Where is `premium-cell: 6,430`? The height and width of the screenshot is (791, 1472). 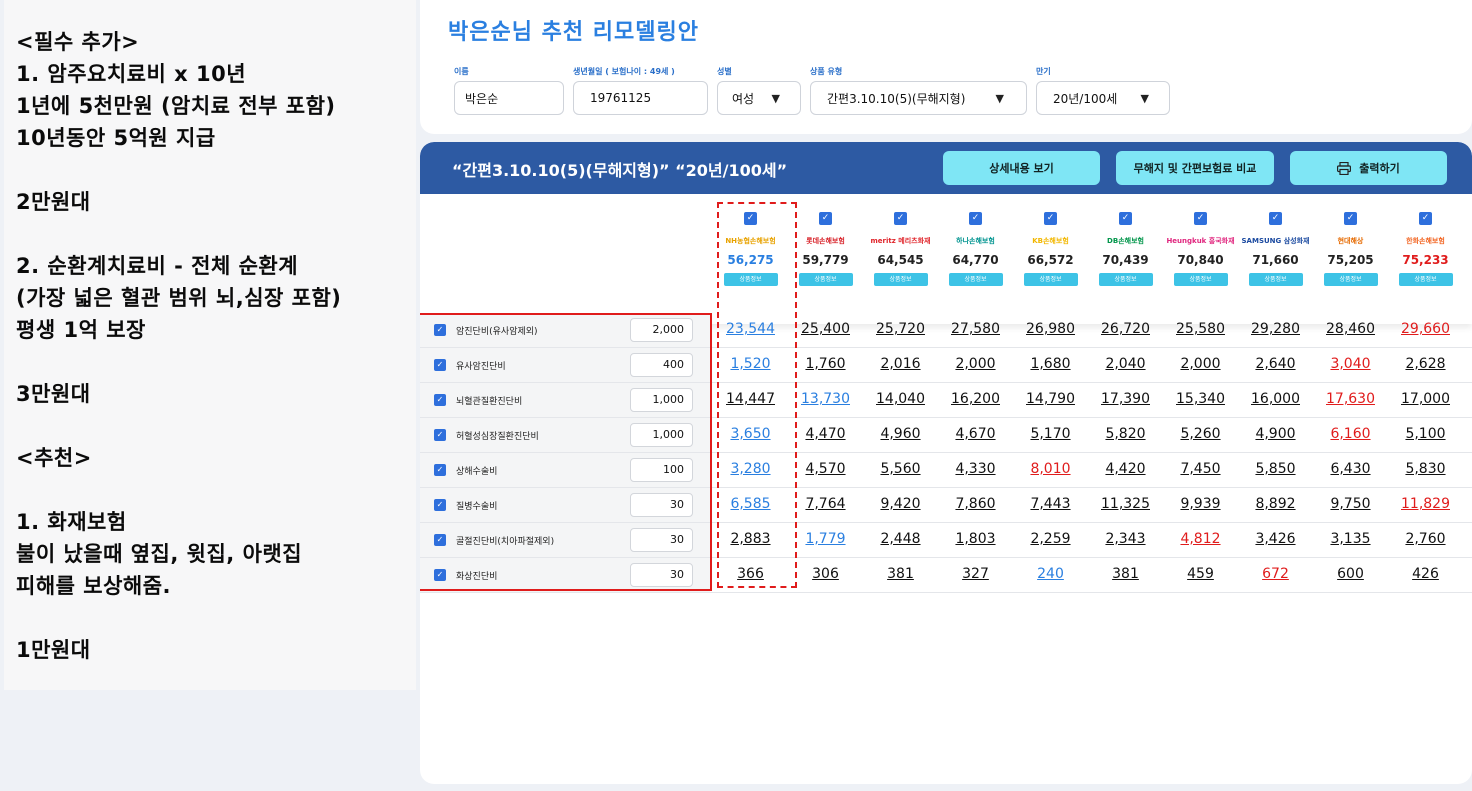
premium-cell: 6,430 is located at coordinates (1350, 469).